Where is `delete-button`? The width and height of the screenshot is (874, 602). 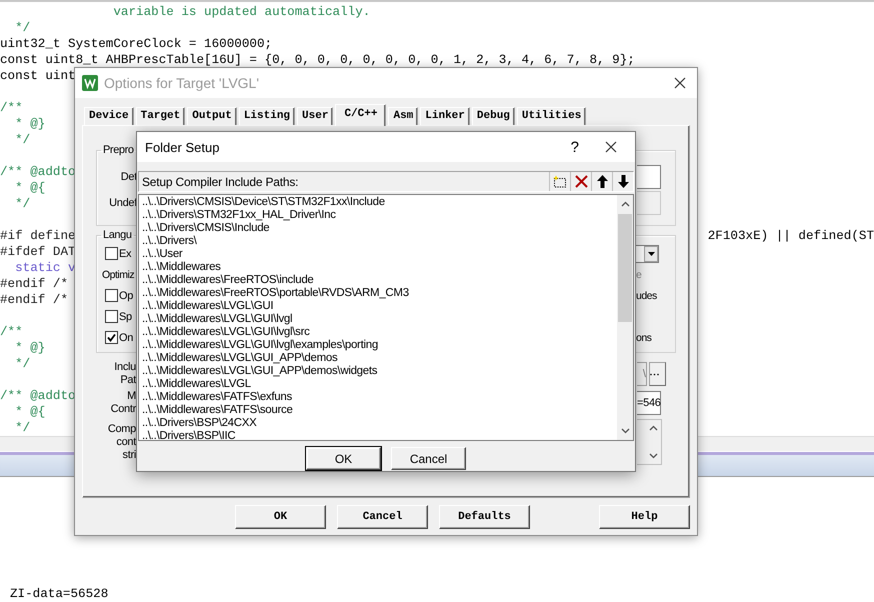
delete-button is located at coordinates (580, 181).